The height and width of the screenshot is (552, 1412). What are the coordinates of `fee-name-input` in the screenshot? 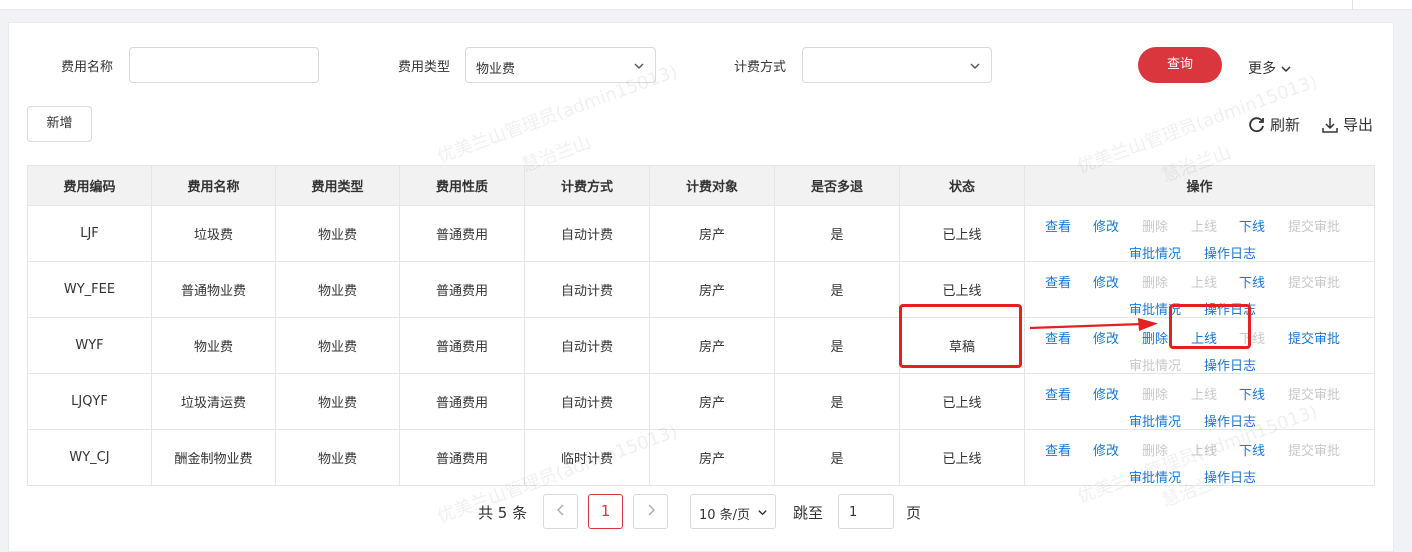 It's located at (224, 65).